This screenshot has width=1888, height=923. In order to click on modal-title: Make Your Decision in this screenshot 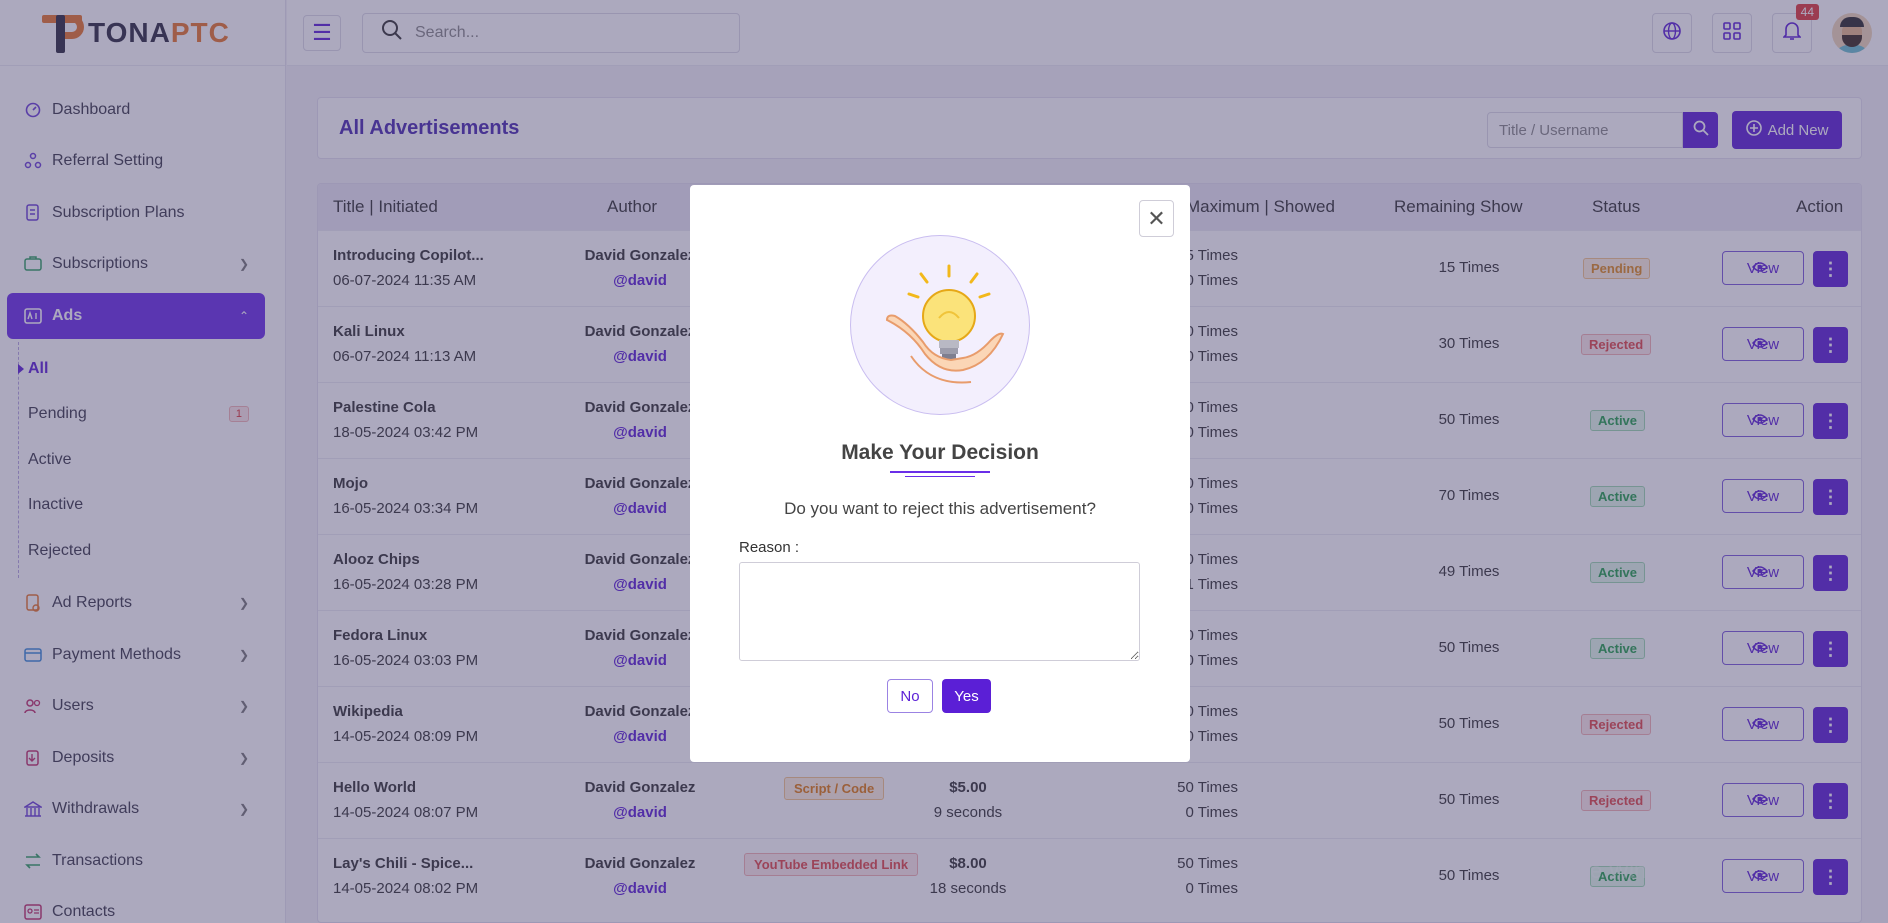, I will do `click(940, 452)`.